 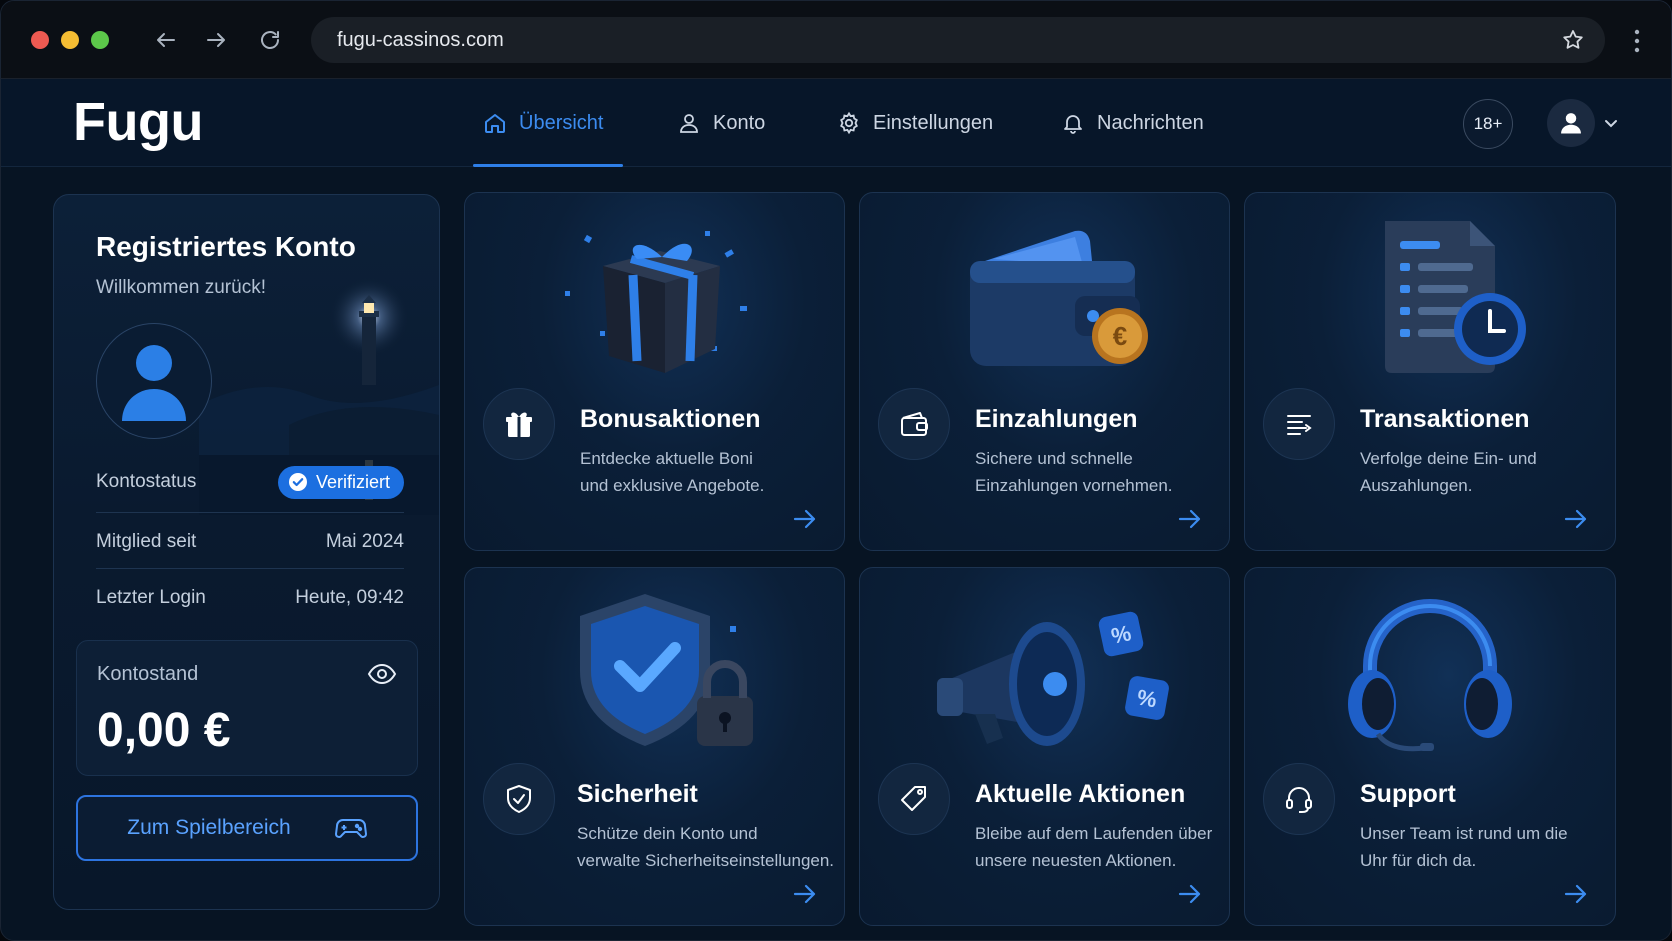 I want to click on address-bar: fugu-cassinos.com, so click(x=958, y=40).